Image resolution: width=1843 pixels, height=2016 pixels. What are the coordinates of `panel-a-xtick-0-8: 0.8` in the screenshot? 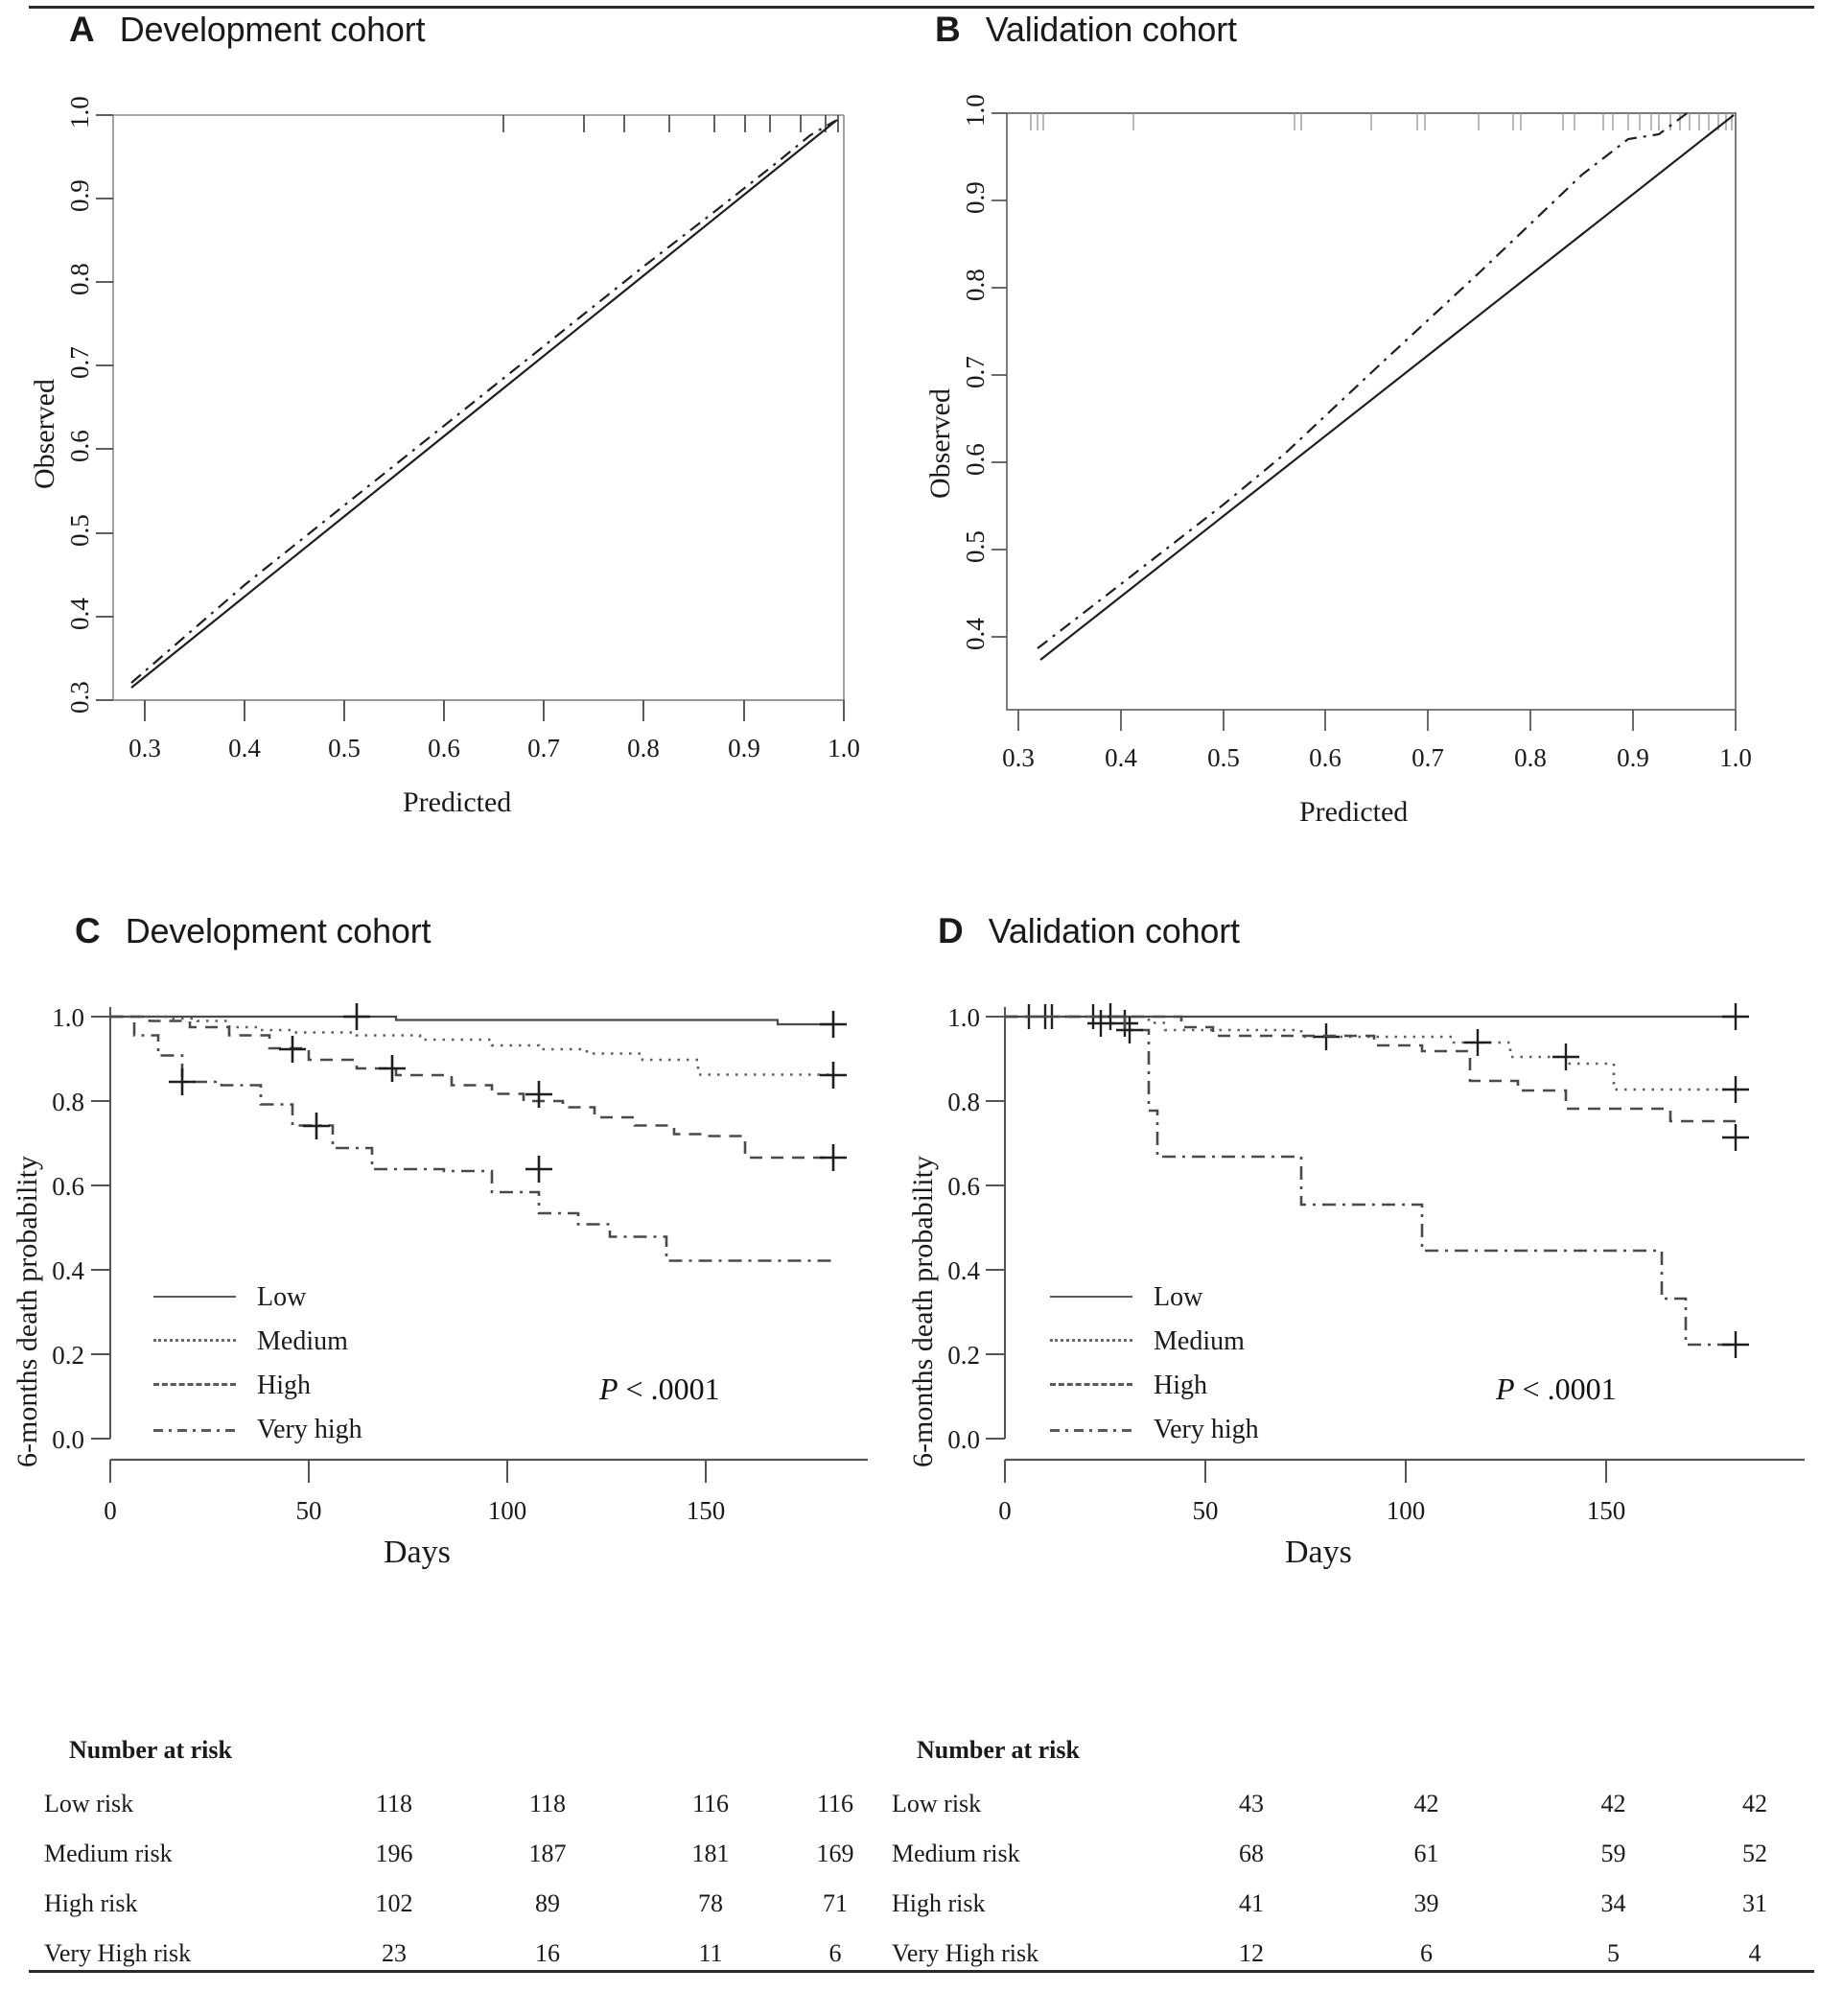 It's located at (643, 748).